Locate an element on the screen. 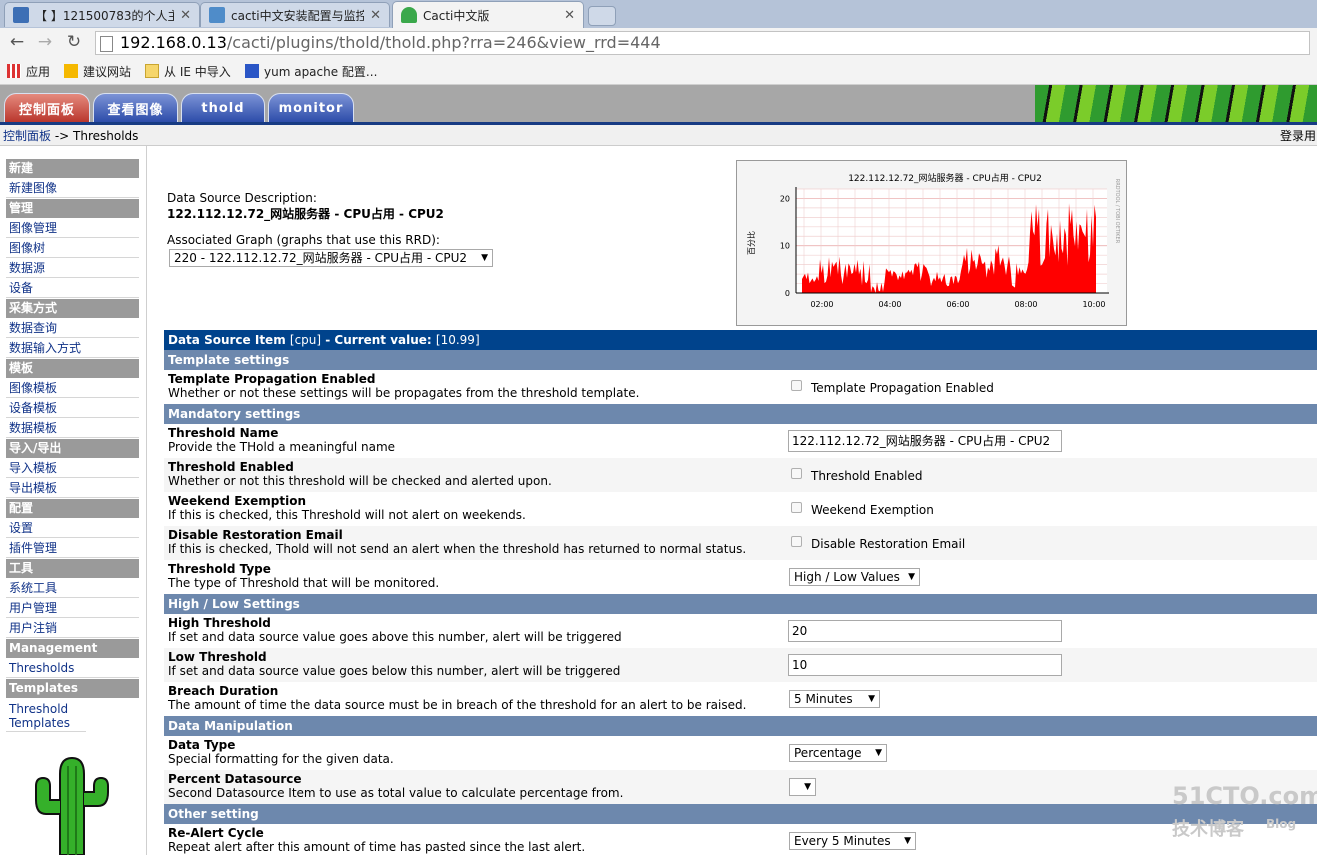 The height and width of the screenshot is (858, 1317). disable-restoration-email-checkbox-label: Disable Restoration Email is located at coordinates (888, 544).